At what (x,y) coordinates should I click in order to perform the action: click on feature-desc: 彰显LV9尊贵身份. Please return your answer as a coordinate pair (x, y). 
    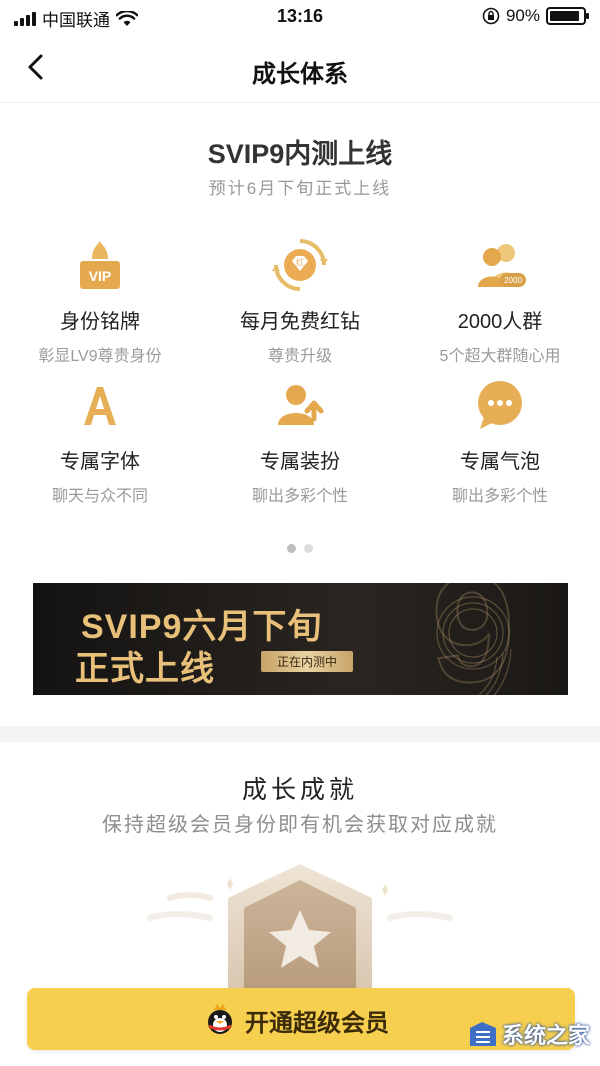
    Looking at the image, I should click on (100, 356).